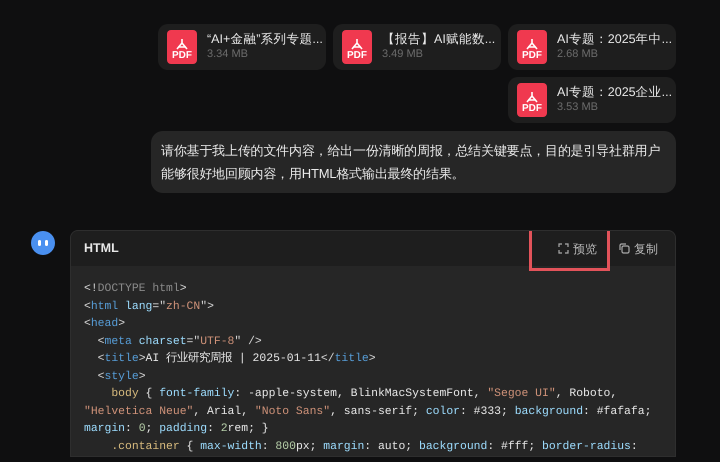  What do you see at coordinates (101, 249) in the screenshot?
I see `code-language-label: HTML` at bounding box center [101, 249].